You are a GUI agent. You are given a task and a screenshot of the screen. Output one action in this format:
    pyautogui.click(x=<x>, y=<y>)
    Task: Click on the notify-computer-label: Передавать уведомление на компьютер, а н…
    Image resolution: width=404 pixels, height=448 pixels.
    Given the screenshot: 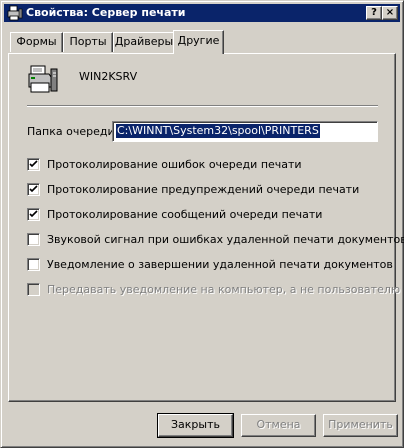 What is the action you would take?
    pyautogui.click(x=224, y=289)
    